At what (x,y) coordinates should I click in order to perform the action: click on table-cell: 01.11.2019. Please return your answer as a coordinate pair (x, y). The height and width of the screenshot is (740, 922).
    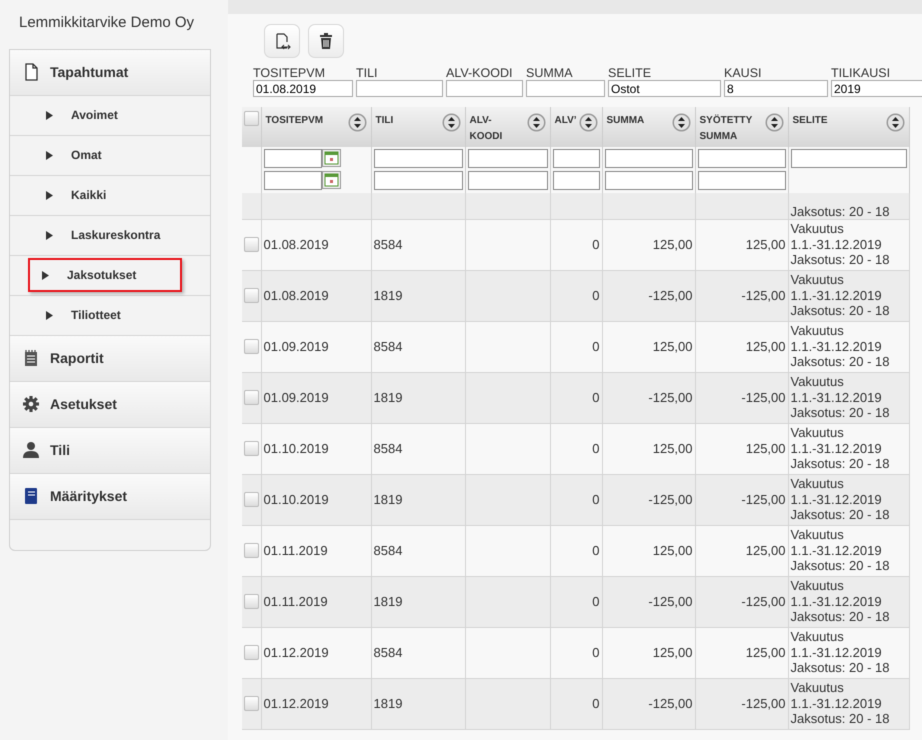
    Looking at the image, I should click on (296, 601).